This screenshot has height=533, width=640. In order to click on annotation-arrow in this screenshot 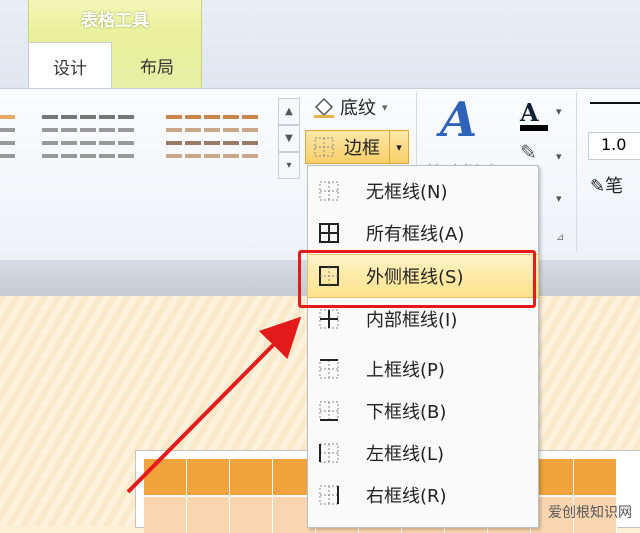, I will do `click(214, 405)`.